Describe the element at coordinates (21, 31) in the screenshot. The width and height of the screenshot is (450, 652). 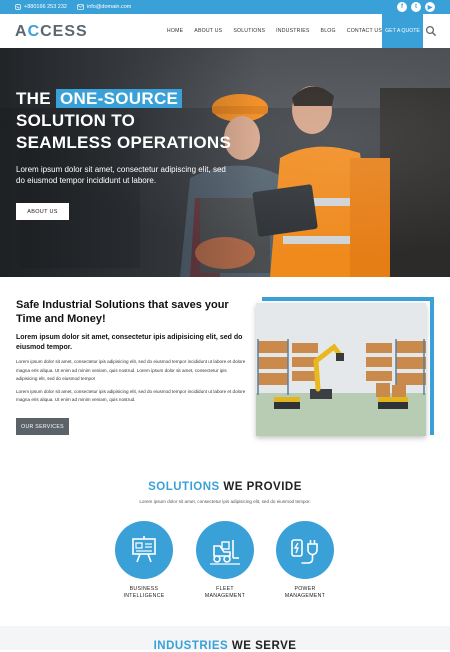
I see `logo-letter-a: A` at that location.